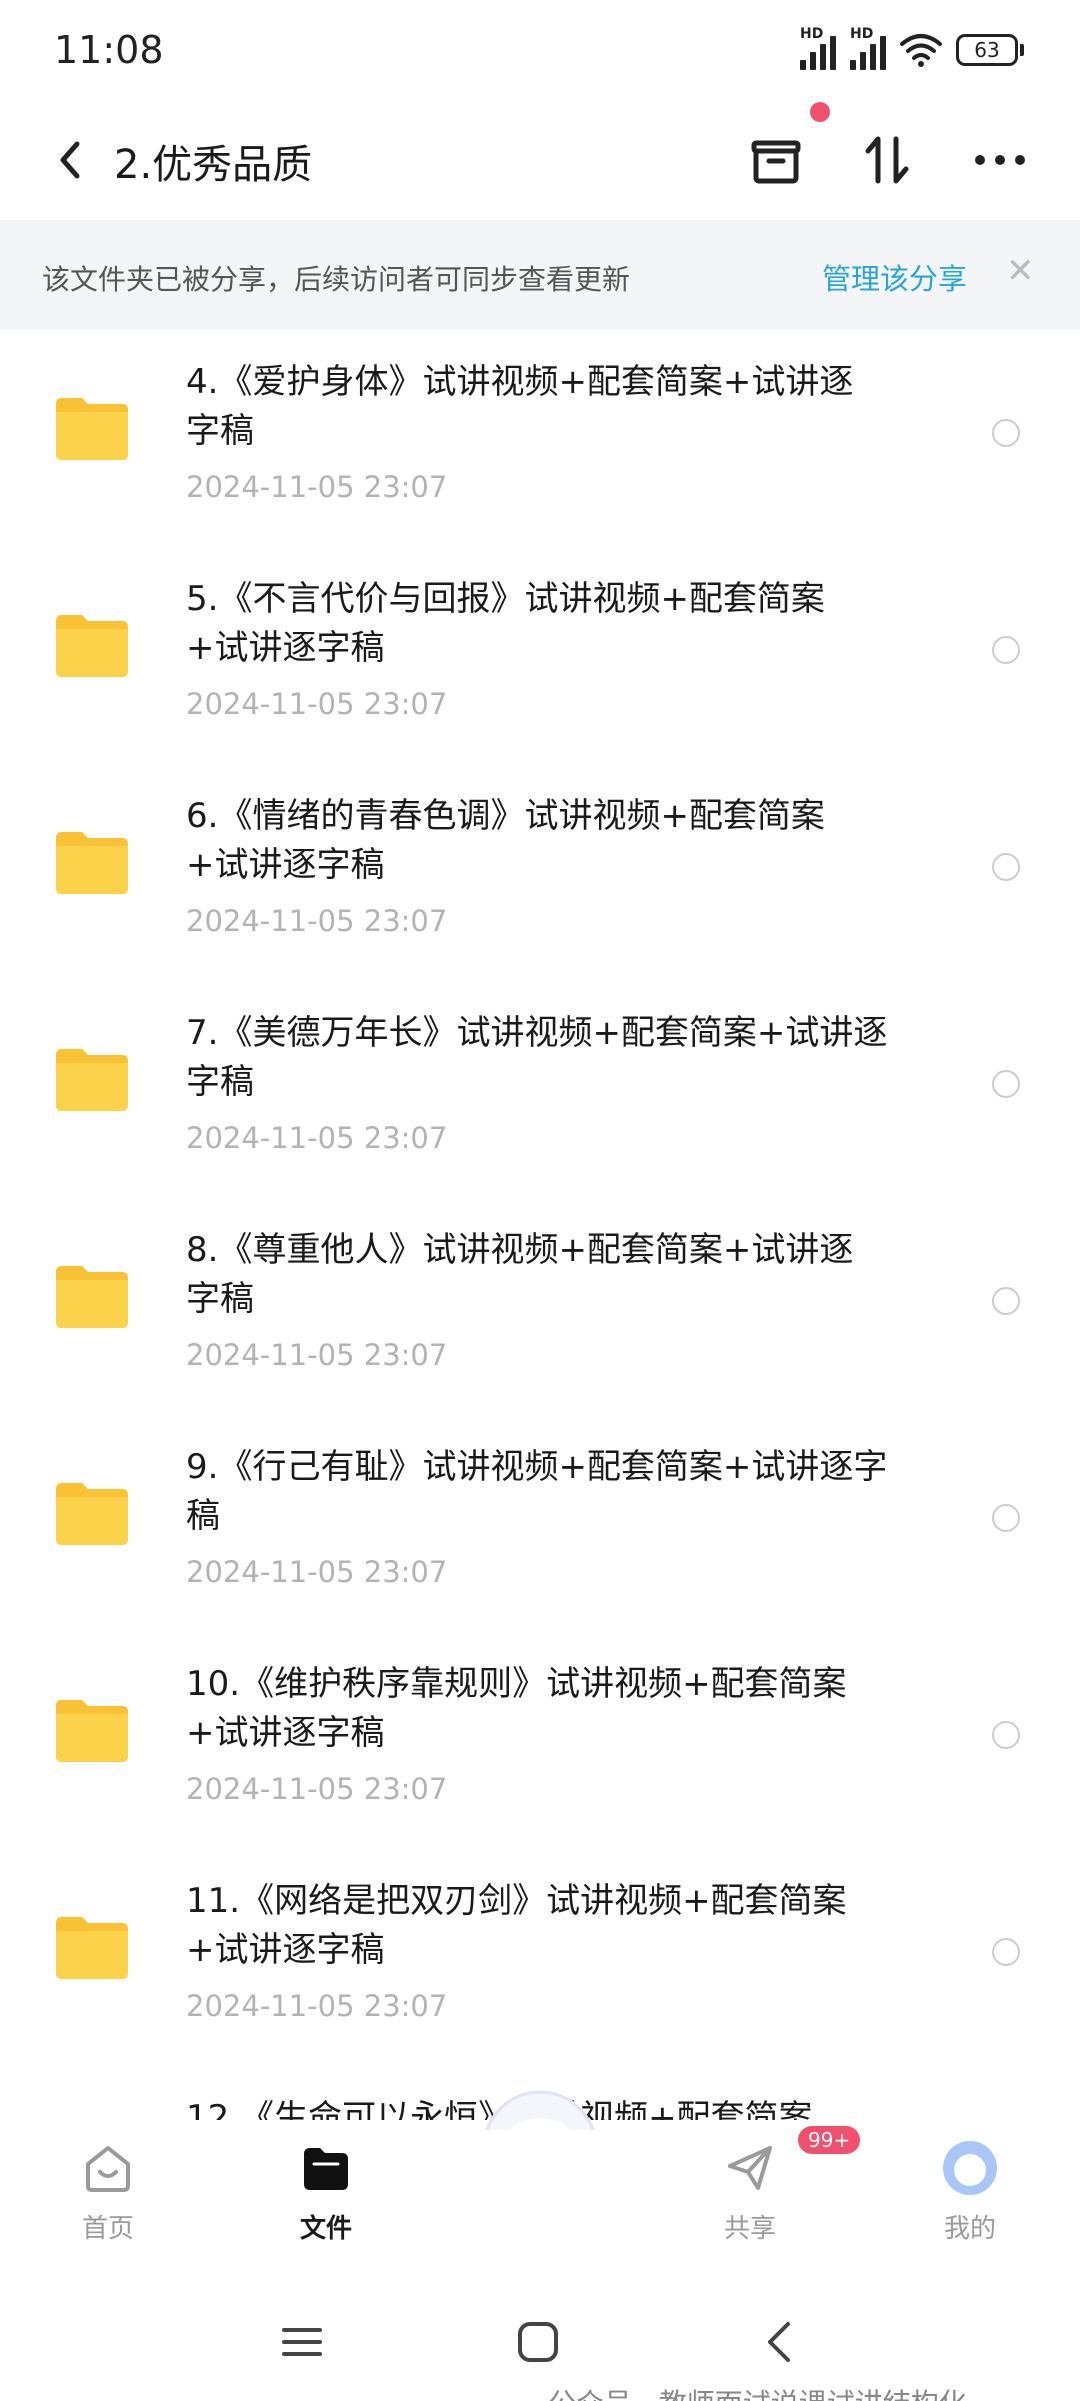 This screenshot has width=1080, height=2401. Describe the element at coordinates (749, 2229) in the screenshot. I see `nav-share-label: 共享` at that location.